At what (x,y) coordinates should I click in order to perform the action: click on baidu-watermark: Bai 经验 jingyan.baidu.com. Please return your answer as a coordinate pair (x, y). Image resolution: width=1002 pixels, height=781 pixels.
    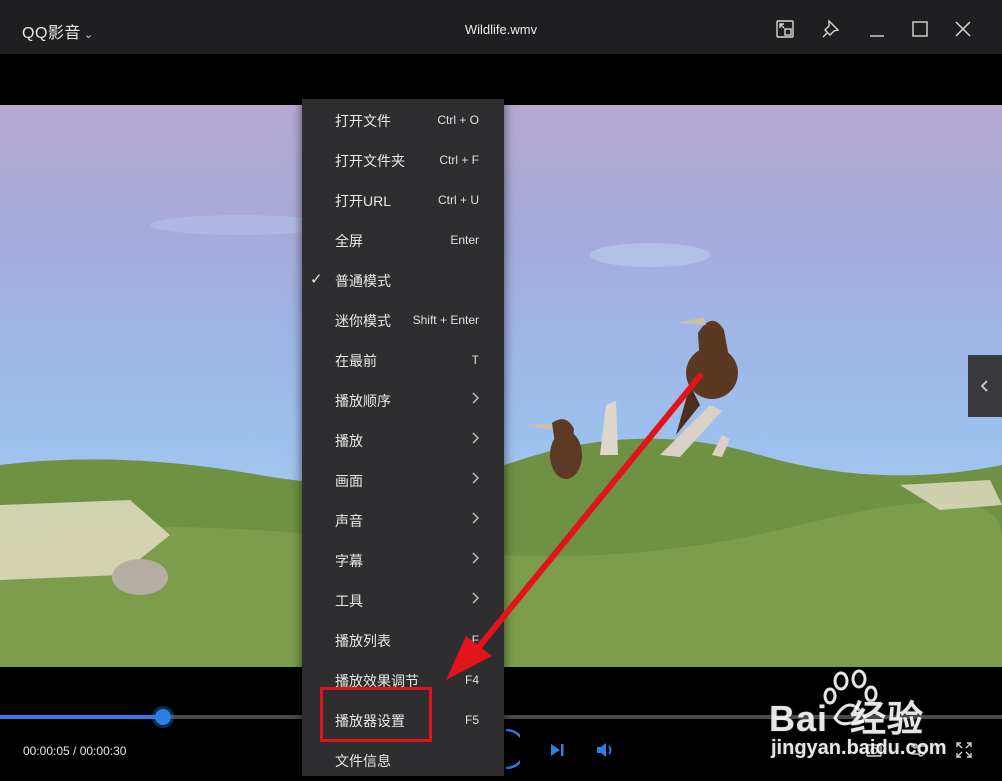
    Looking at the image, I should click on (883, 722).